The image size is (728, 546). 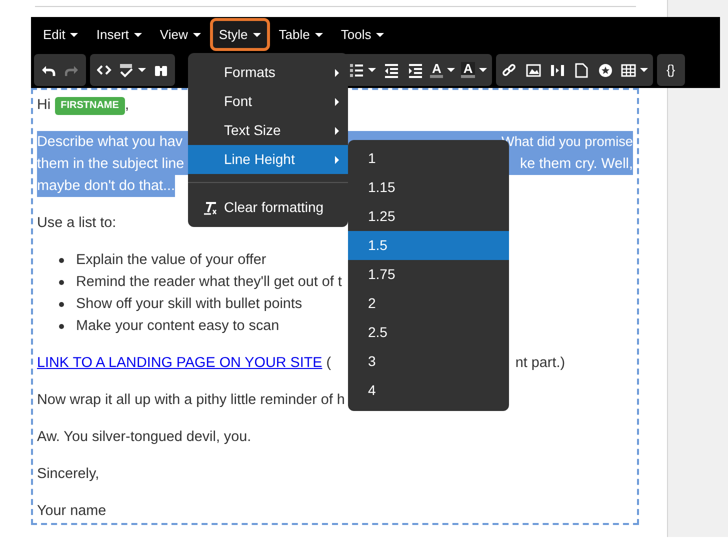 What do you see at coordinates (119, 34) in the screenshot?
I see `menu-item: Insert` at bounding box center [119, 34].